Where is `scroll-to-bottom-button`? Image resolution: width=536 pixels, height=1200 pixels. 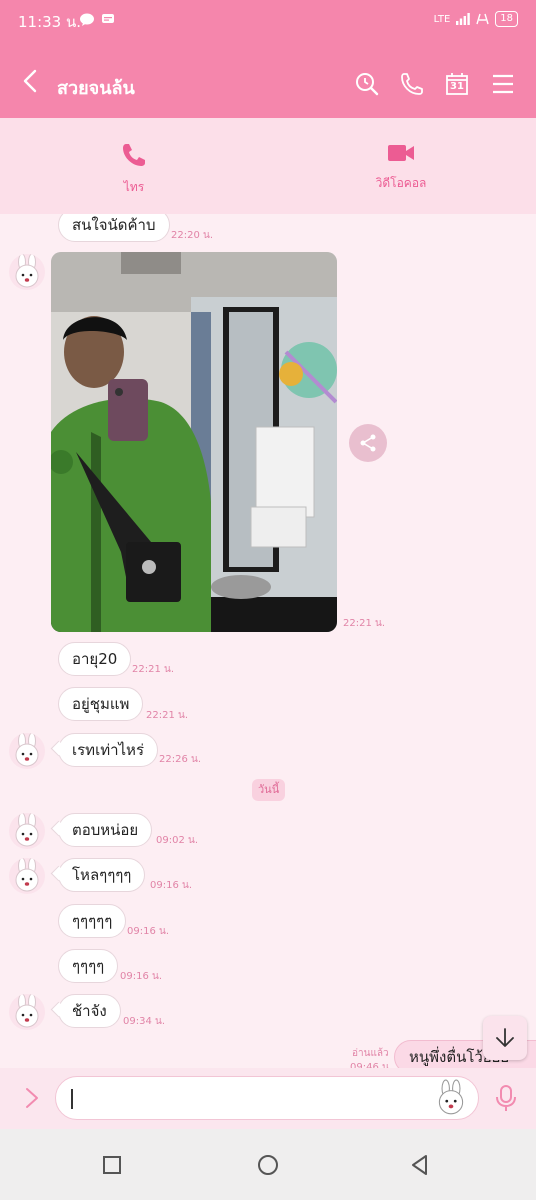 scroll-to-bottom-button is located at coordinates (505, 1038).